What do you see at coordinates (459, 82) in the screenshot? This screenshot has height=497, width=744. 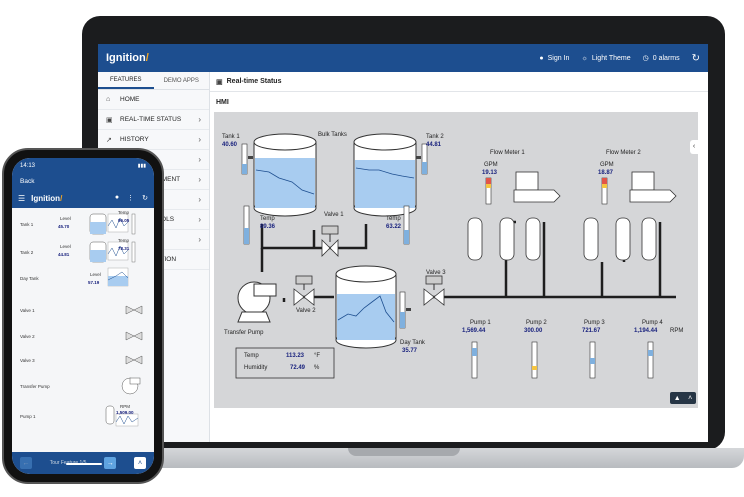 I see `page-title: ▣ Real-time Status` at bounding box center [459, 82].